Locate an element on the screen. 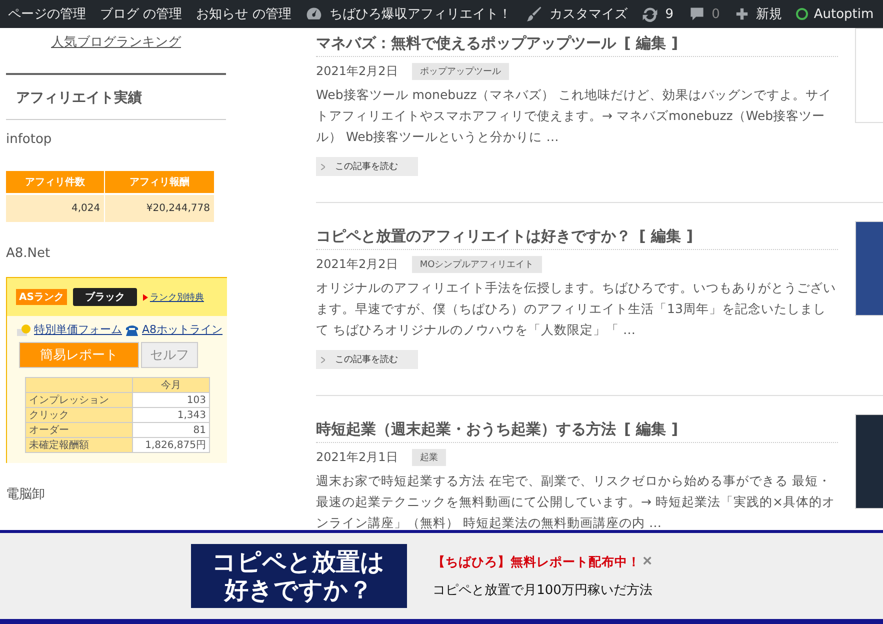  table-cell: 103 is located at coordinates (171, 400).